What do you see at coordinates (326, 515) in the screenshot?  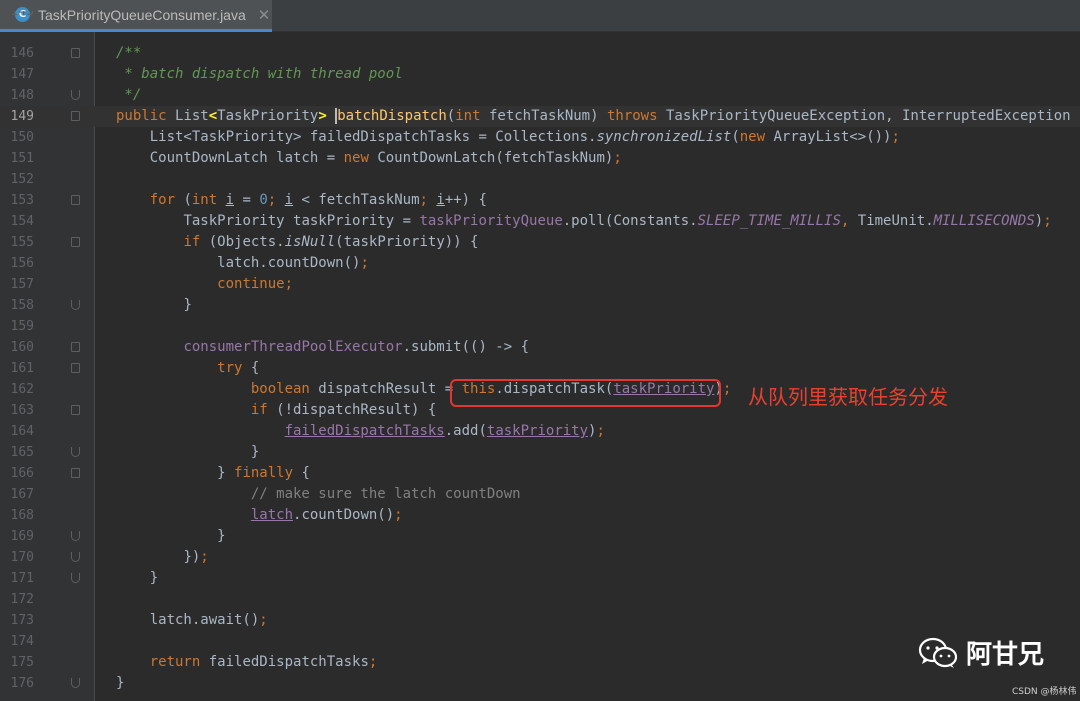 I see `code-line-168: latch.countDown();` at bounding box center [326, 515].